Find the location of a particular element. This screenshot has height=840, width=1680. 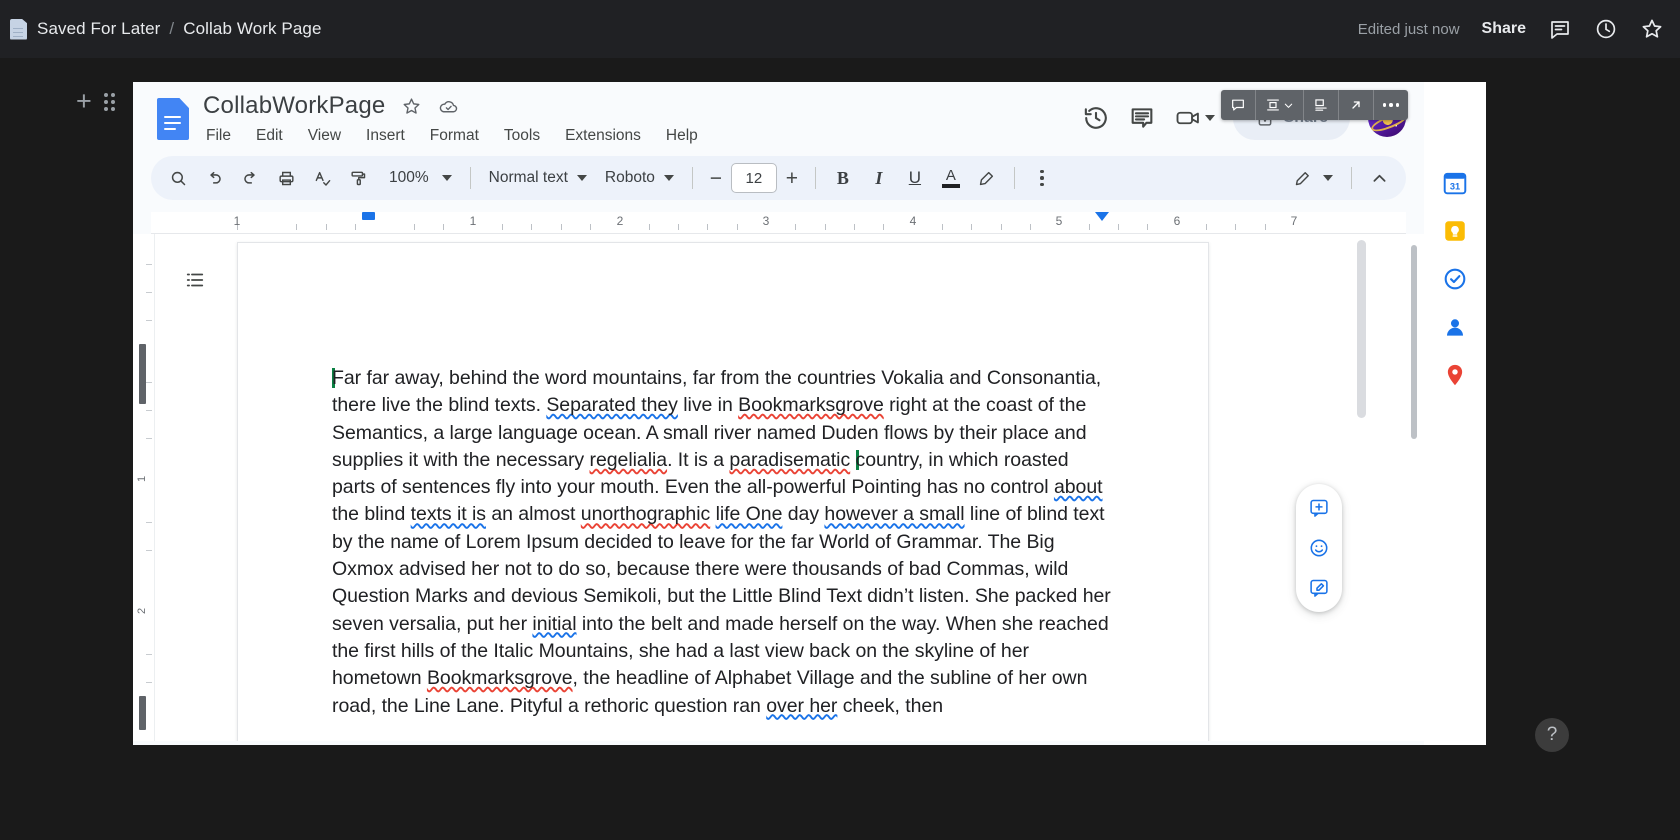

divider is located at coordinates (470, 178).